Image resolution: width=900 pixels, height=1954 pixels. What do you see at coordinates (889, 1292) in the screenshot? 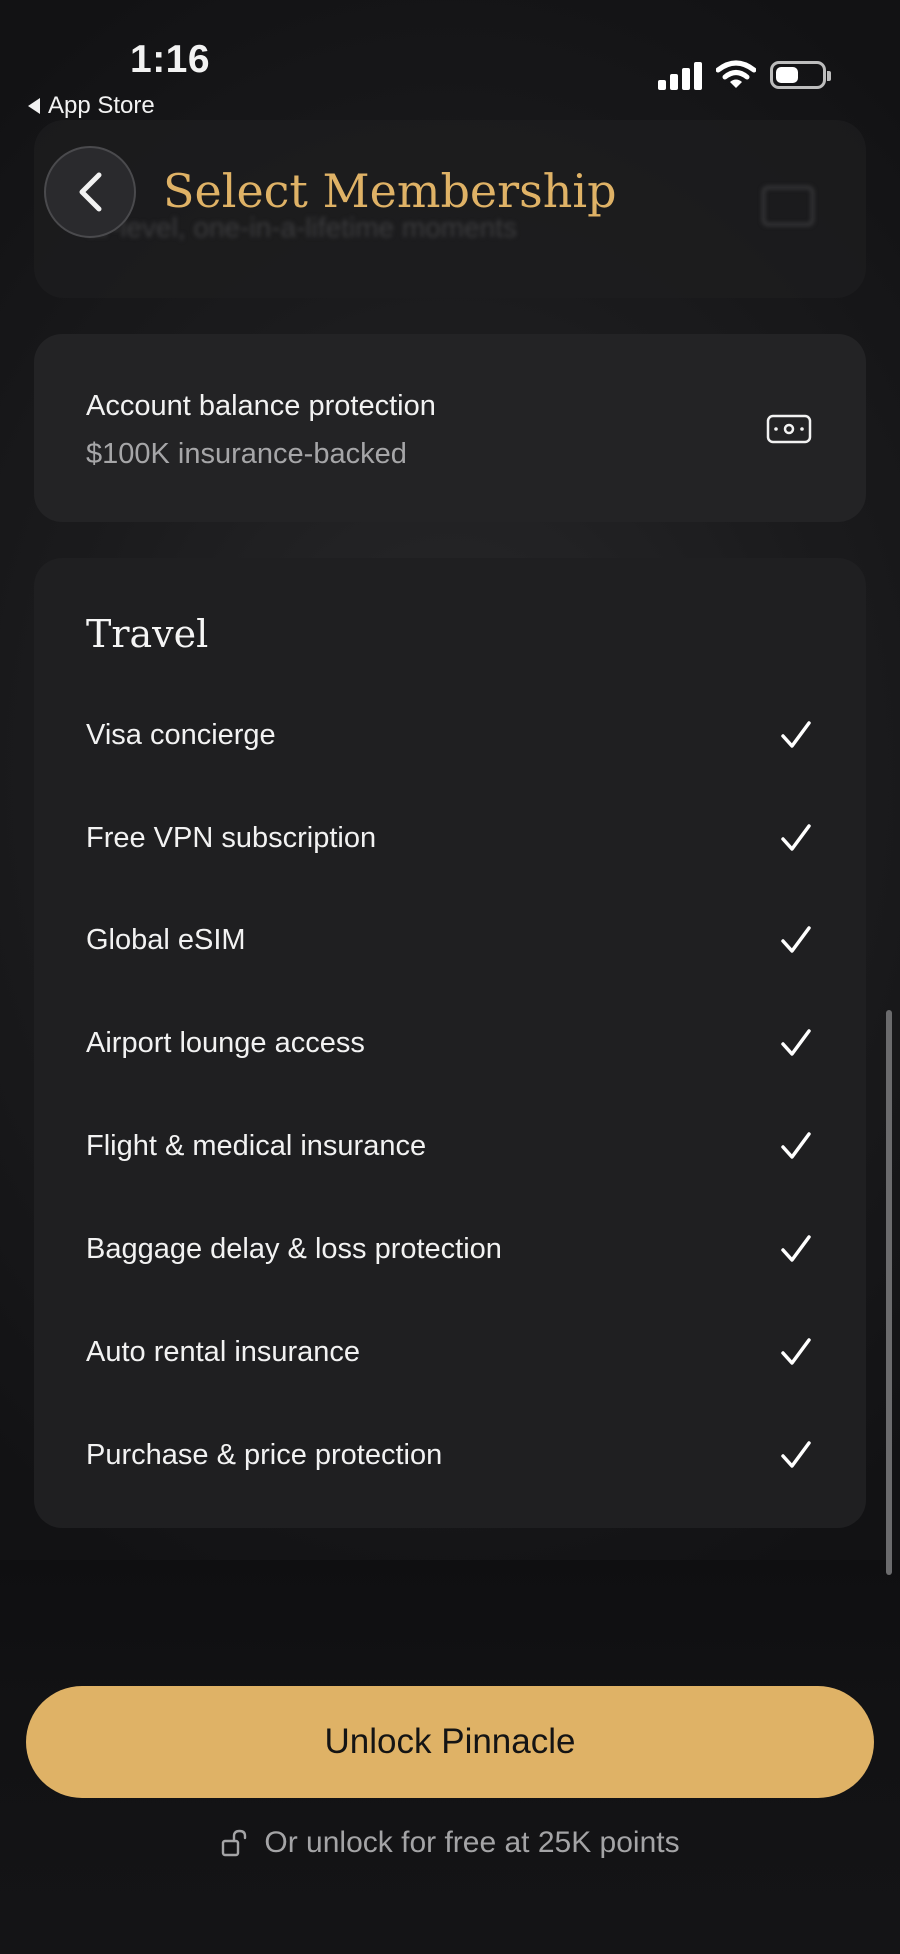
I see `scrollbar` at bounding box center [889, 1292].